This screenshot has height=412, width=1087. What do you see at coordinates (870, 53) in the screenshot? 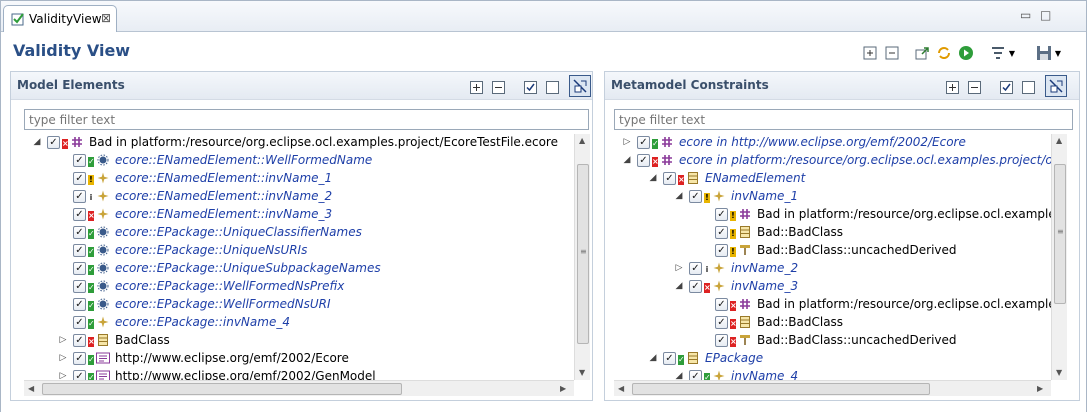
I see `expand-all-button` at bounding box center [870, 53].